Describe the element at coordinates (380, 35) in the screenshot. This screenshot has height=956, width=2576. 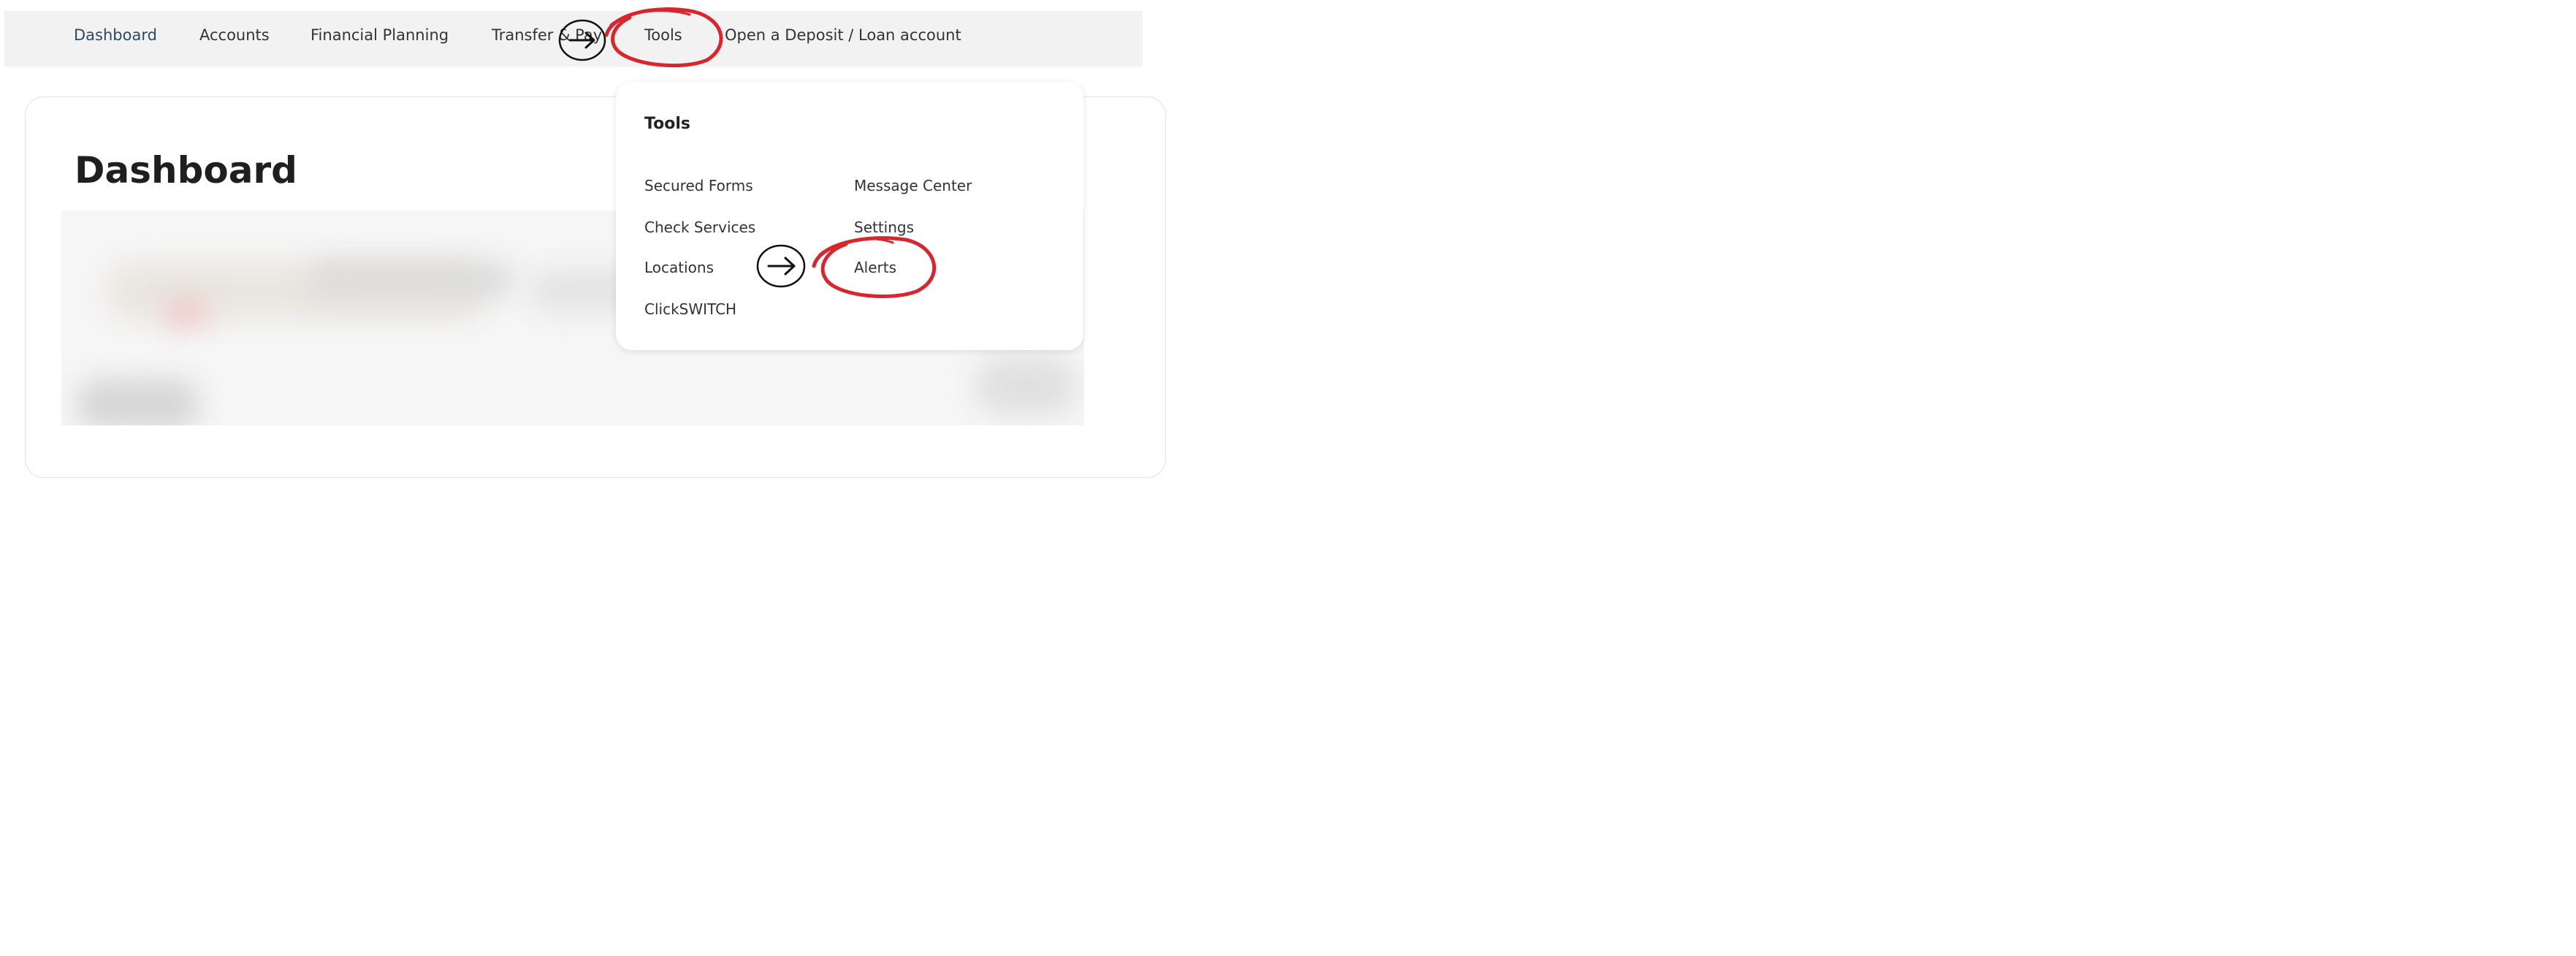
I see `nav-financial-planning: Financial Planning` at that location.